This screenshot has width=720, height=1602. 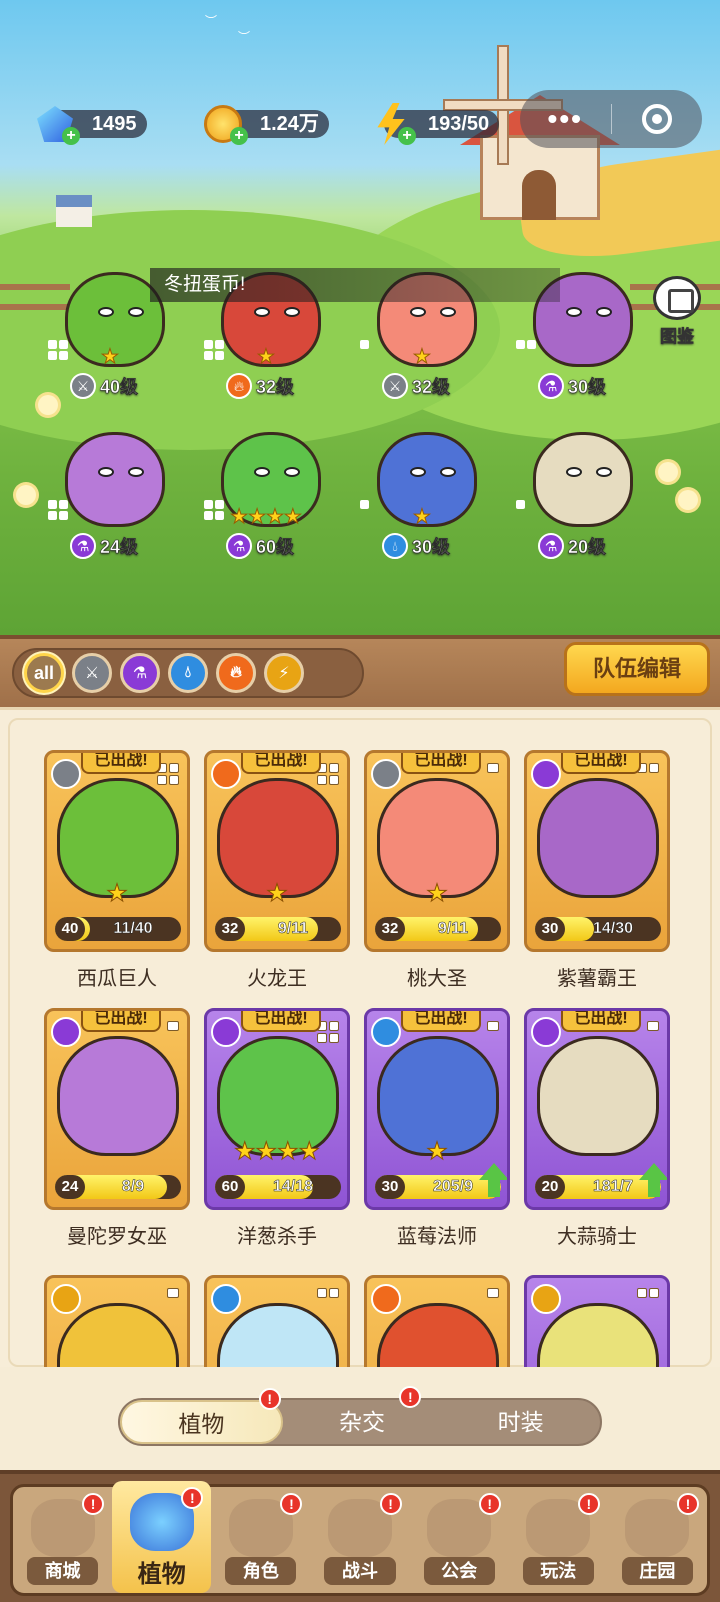 I want to click on nav-label: 庄园, so click(x=657, y=1571).